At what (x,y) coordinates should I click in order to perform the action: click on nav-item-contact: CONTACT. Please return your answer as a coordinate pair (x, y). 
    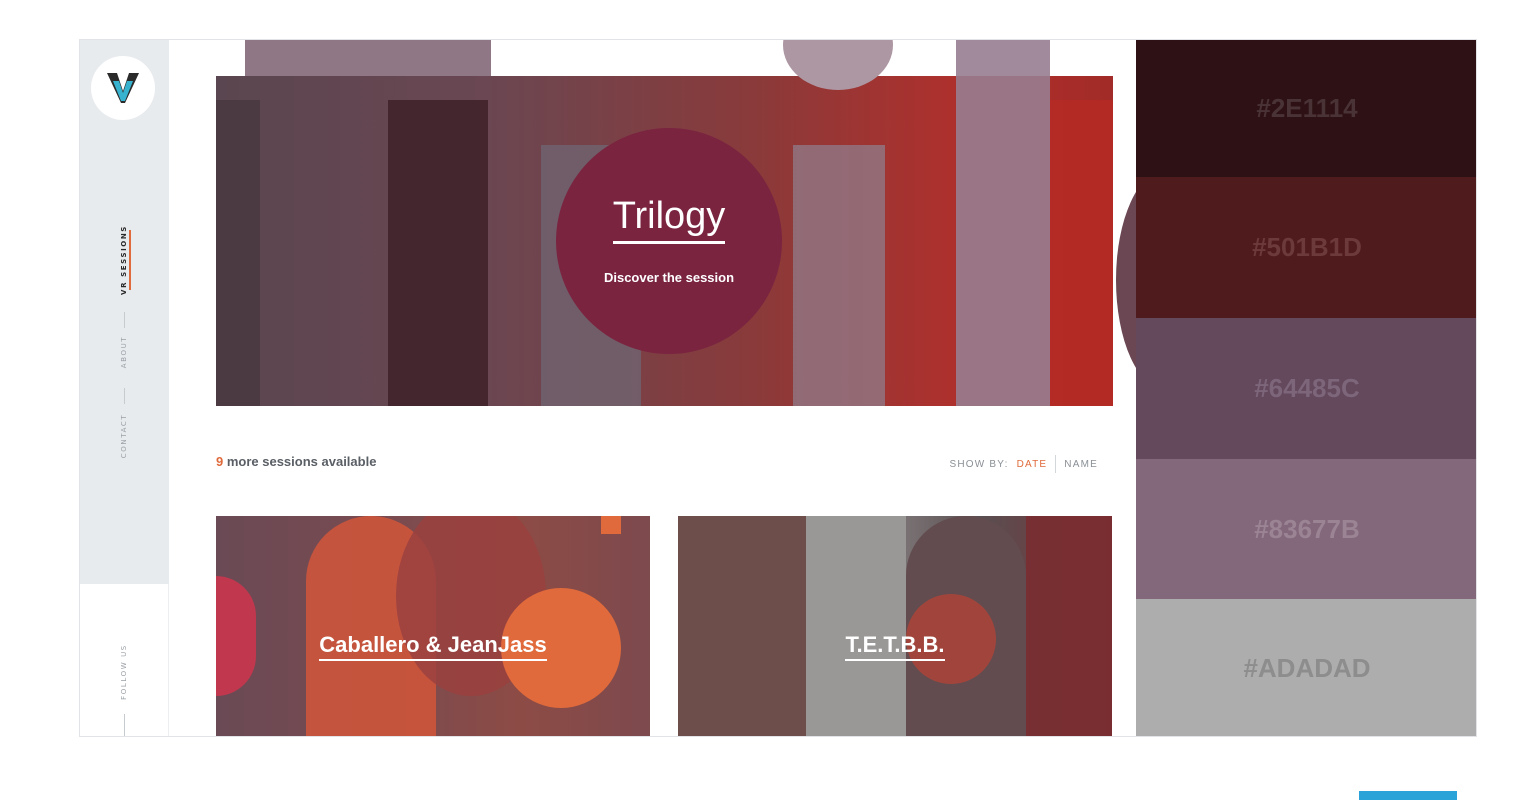
    Looking at the image, I should click on (124, 436).